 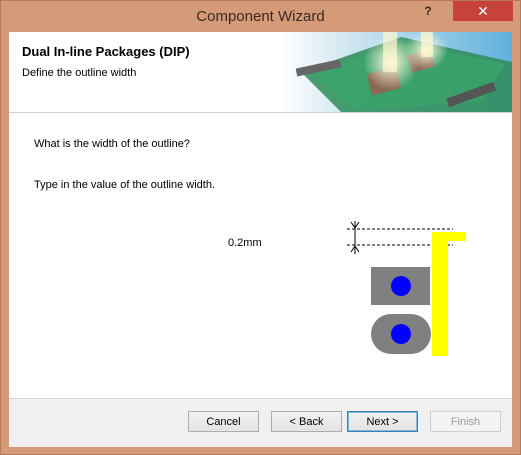 I want to click on pcb-banner-image, so click(x=396, y=72).